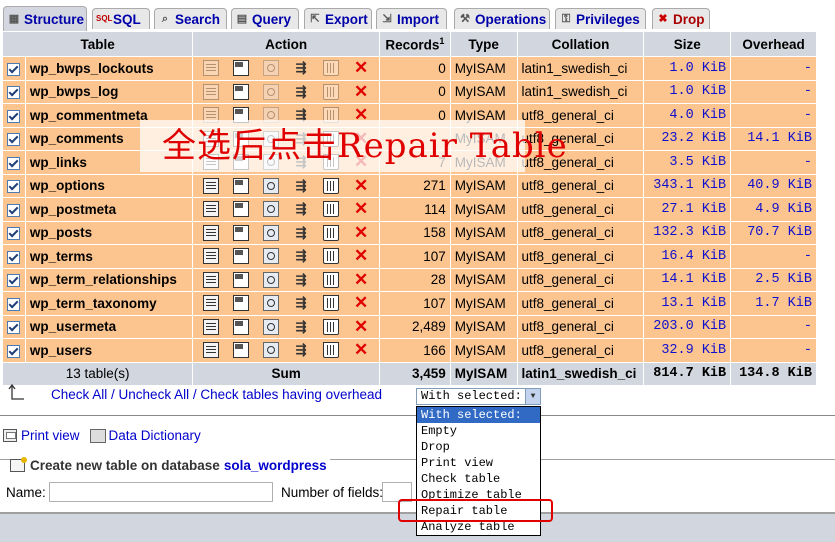 This screenshot has width=835, height=542. What do you see at coordinates (600, 18) in the screenshot?
I see `tab-privileges: ⚿ Privileges` at bounding box center [600, 18].